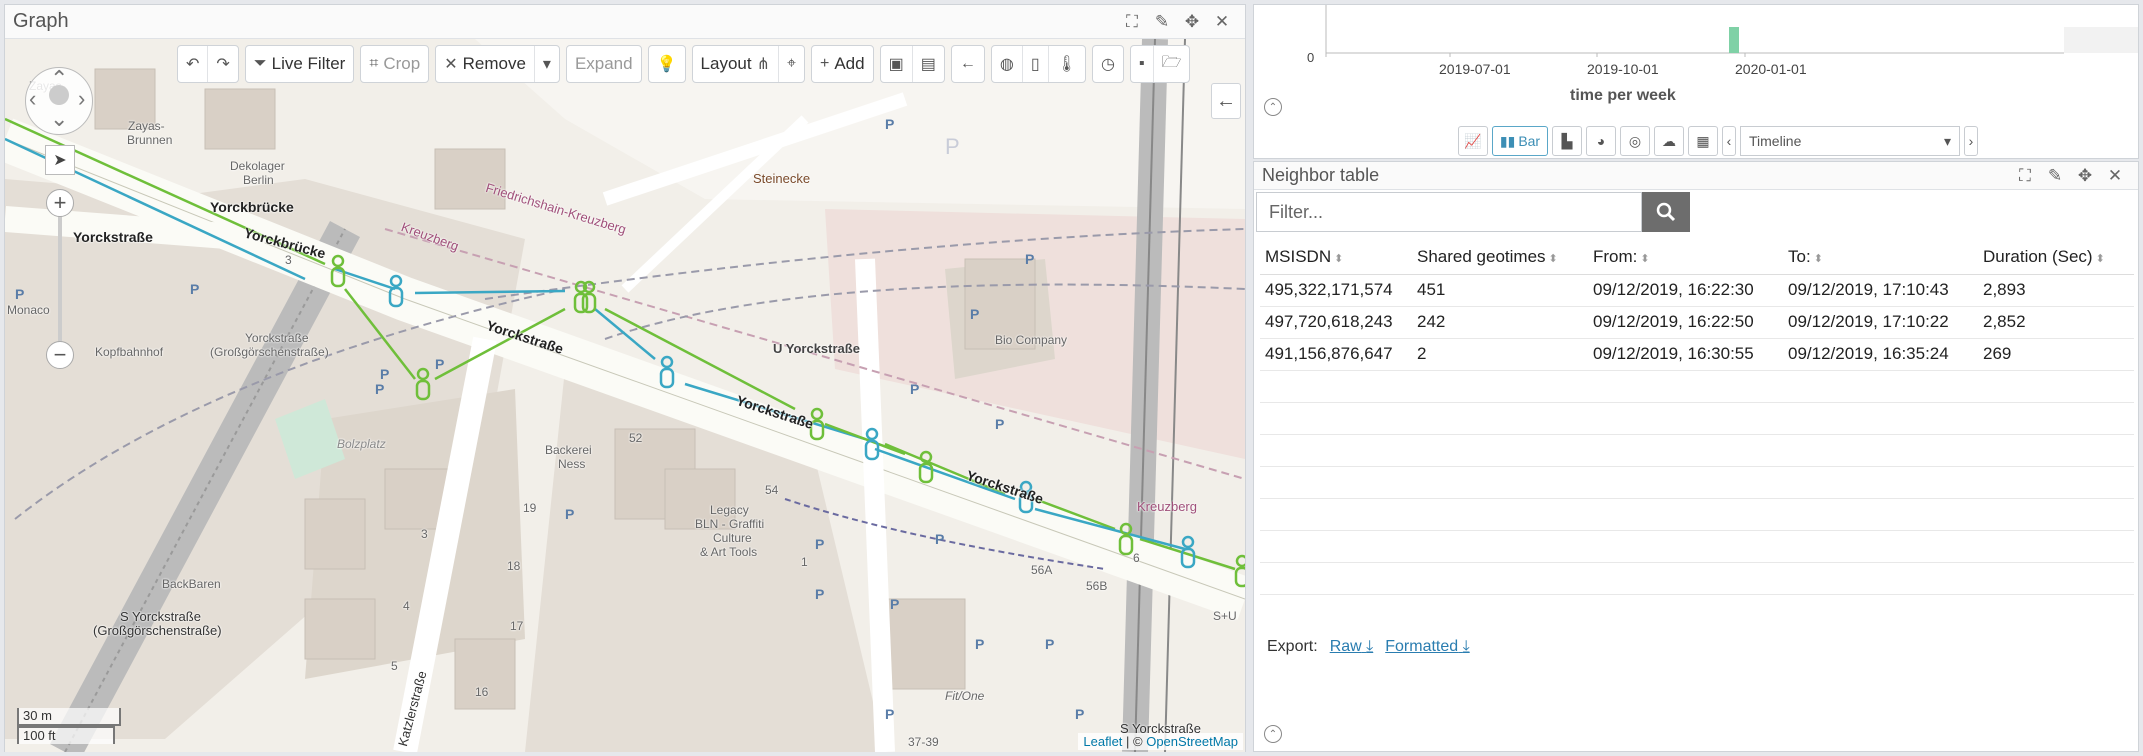 The height and width of the screenshot is (756, 2143). Describe the element at coordinates (1108, 64) in the screenshot. I see `clock-icon: ◷` at that location.